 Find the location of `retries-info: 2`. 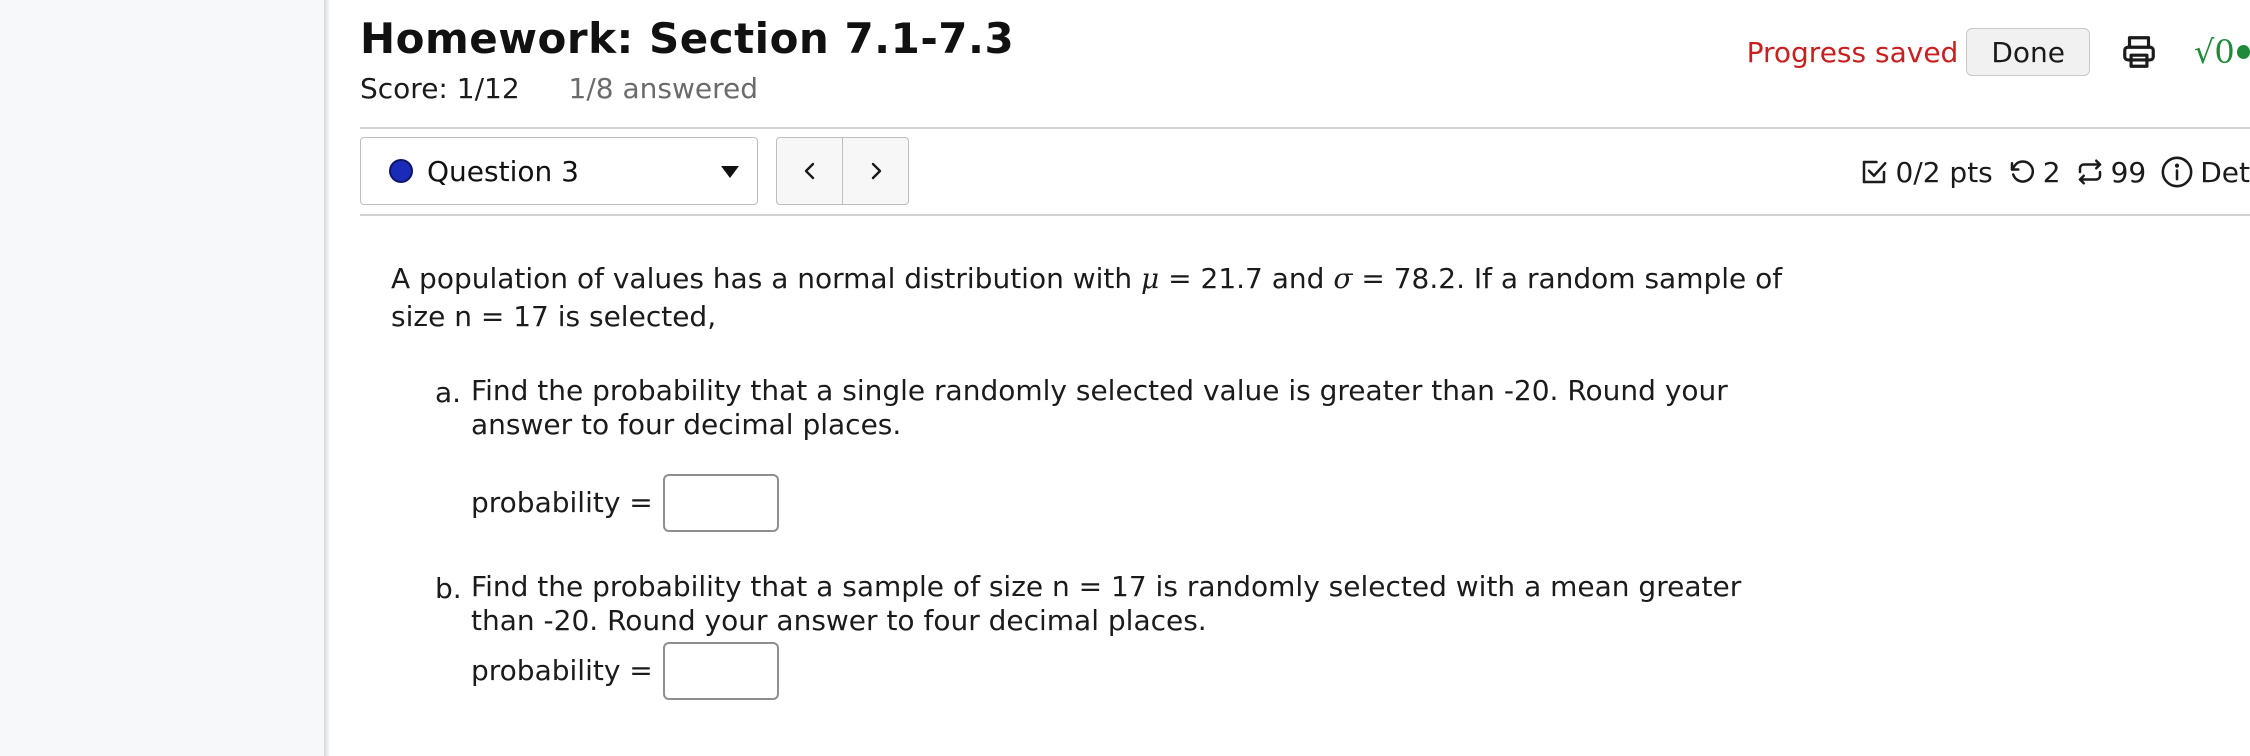

retries-info: 2 is located at coordinates (2034, 172).